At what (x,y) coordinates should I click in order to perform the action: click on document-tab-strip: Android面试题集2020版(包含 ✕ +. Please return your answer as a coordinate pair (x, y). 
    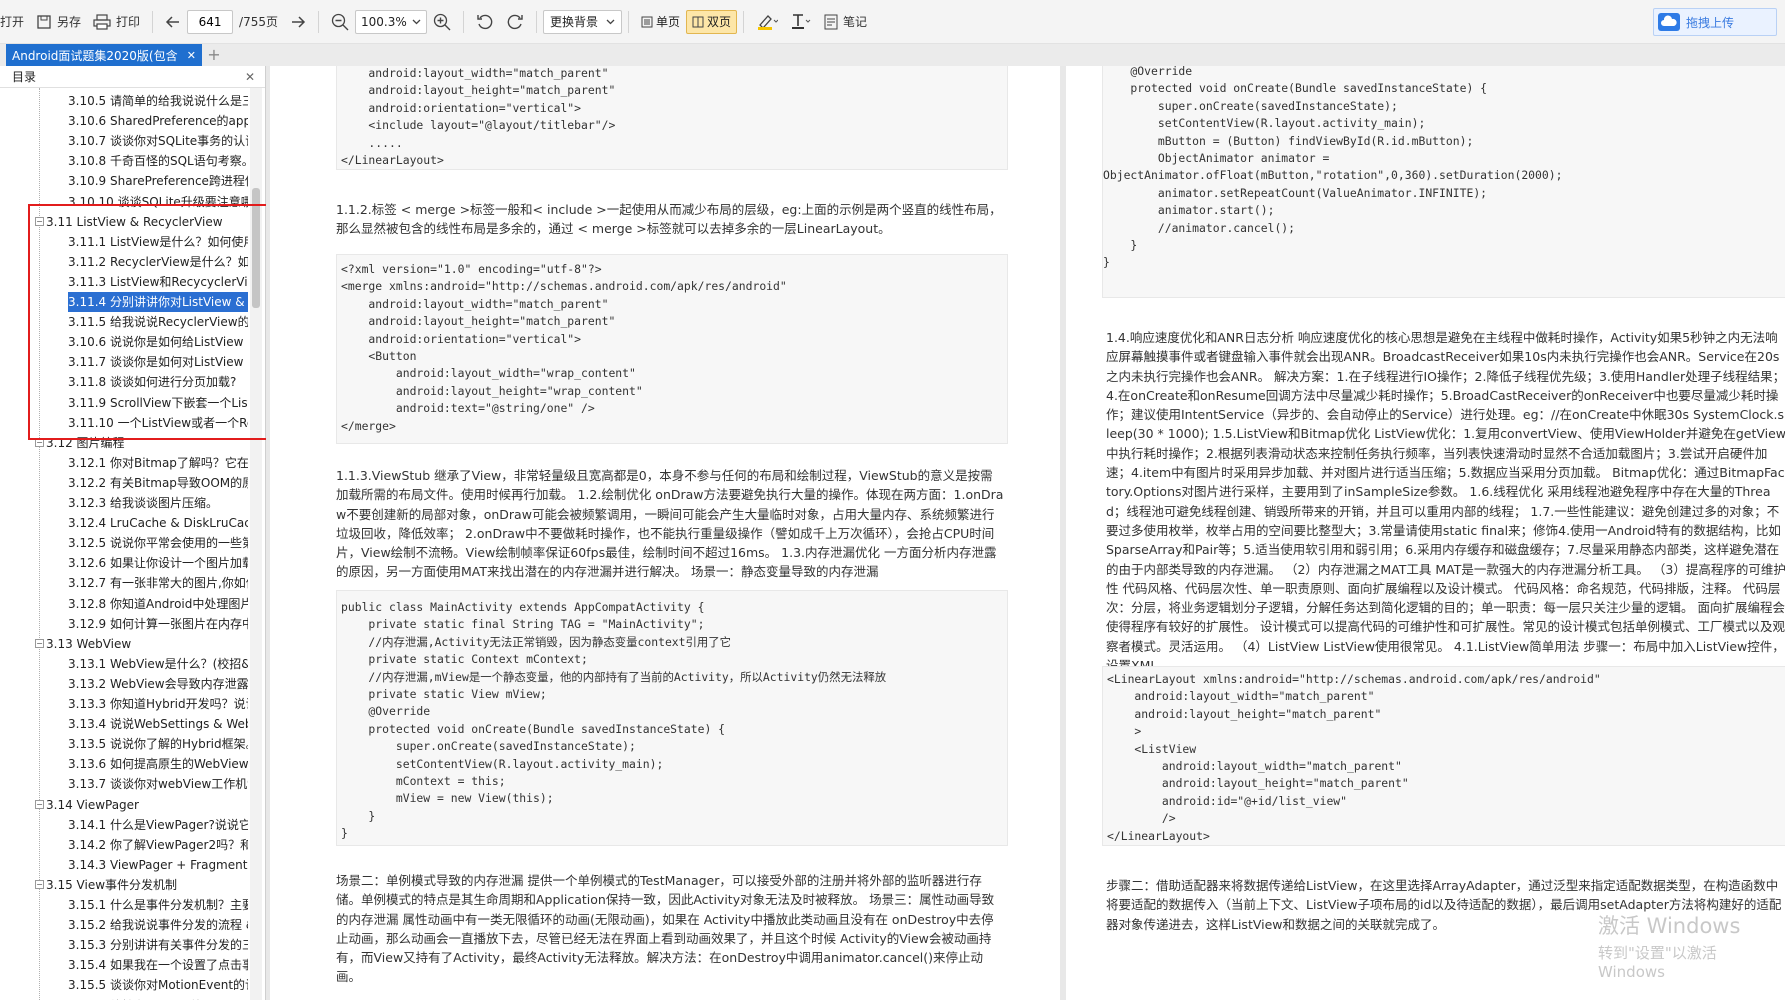
    Looking at the image, I should click on (892, 55).